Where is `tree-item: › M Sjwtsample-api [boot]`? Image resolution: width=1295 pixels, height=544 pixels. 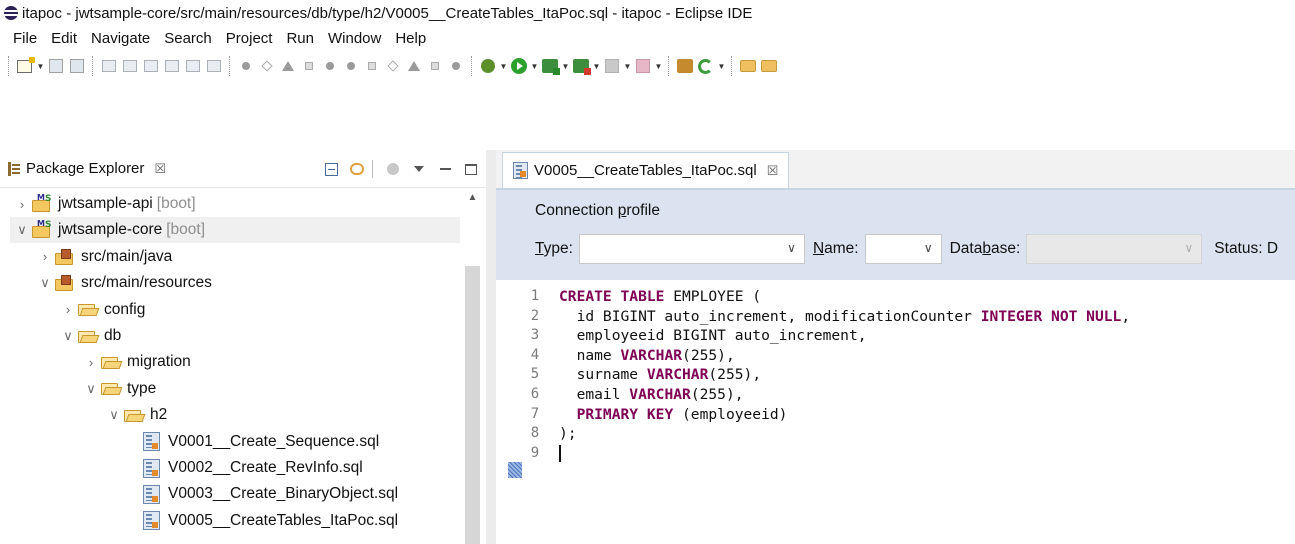 tree-item: › M Sjwtsample-api [boot] is located at coordinates (106, 204).